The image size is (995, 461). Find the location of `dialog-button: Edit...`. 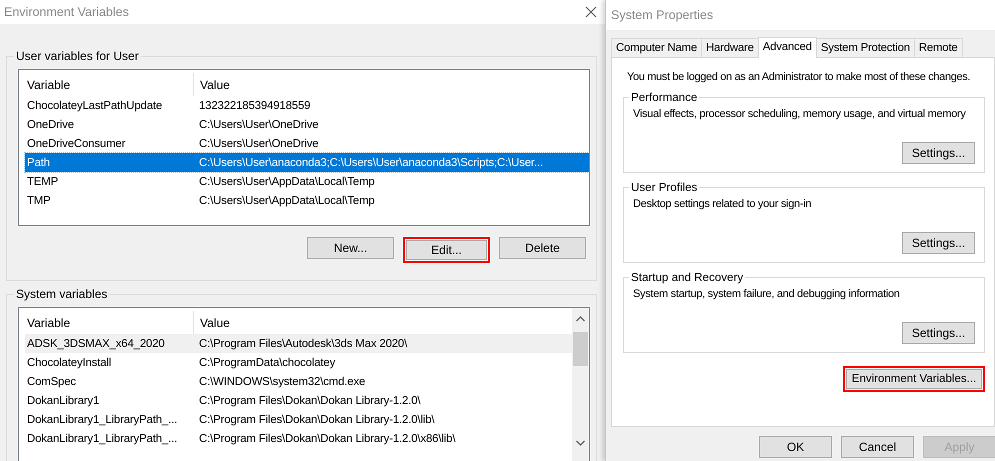

dialog-button: Edit... is located at coordinates (446, 250).